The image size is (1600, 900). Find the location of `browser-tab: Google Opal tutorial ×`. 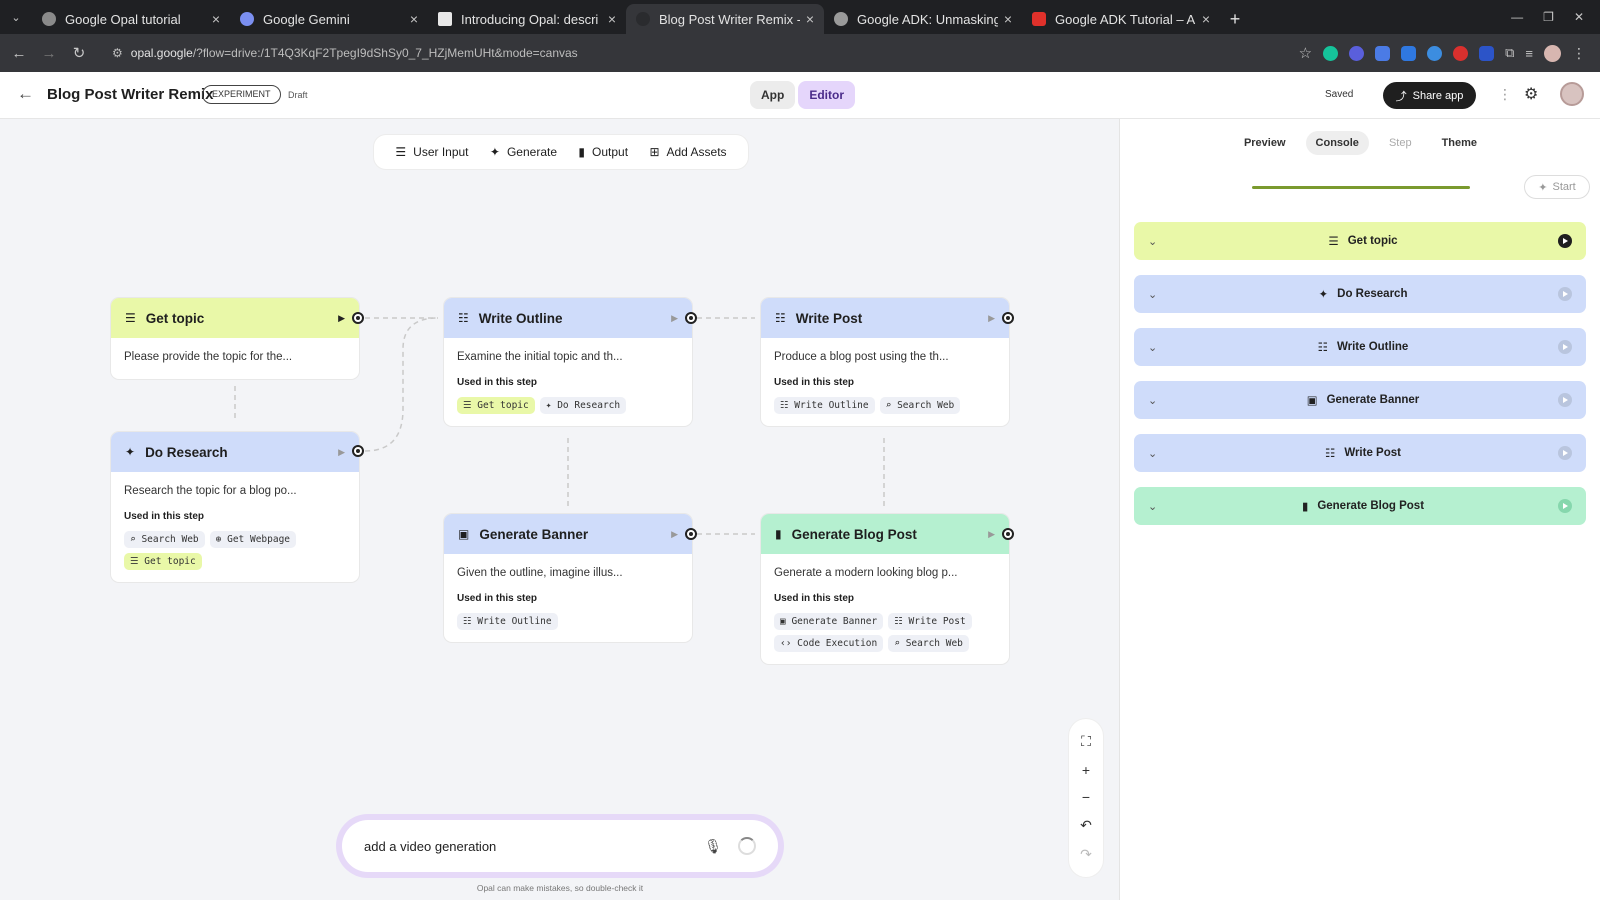

browser-tab: Google Opal tutorial × is located at coordinates (131, 19).